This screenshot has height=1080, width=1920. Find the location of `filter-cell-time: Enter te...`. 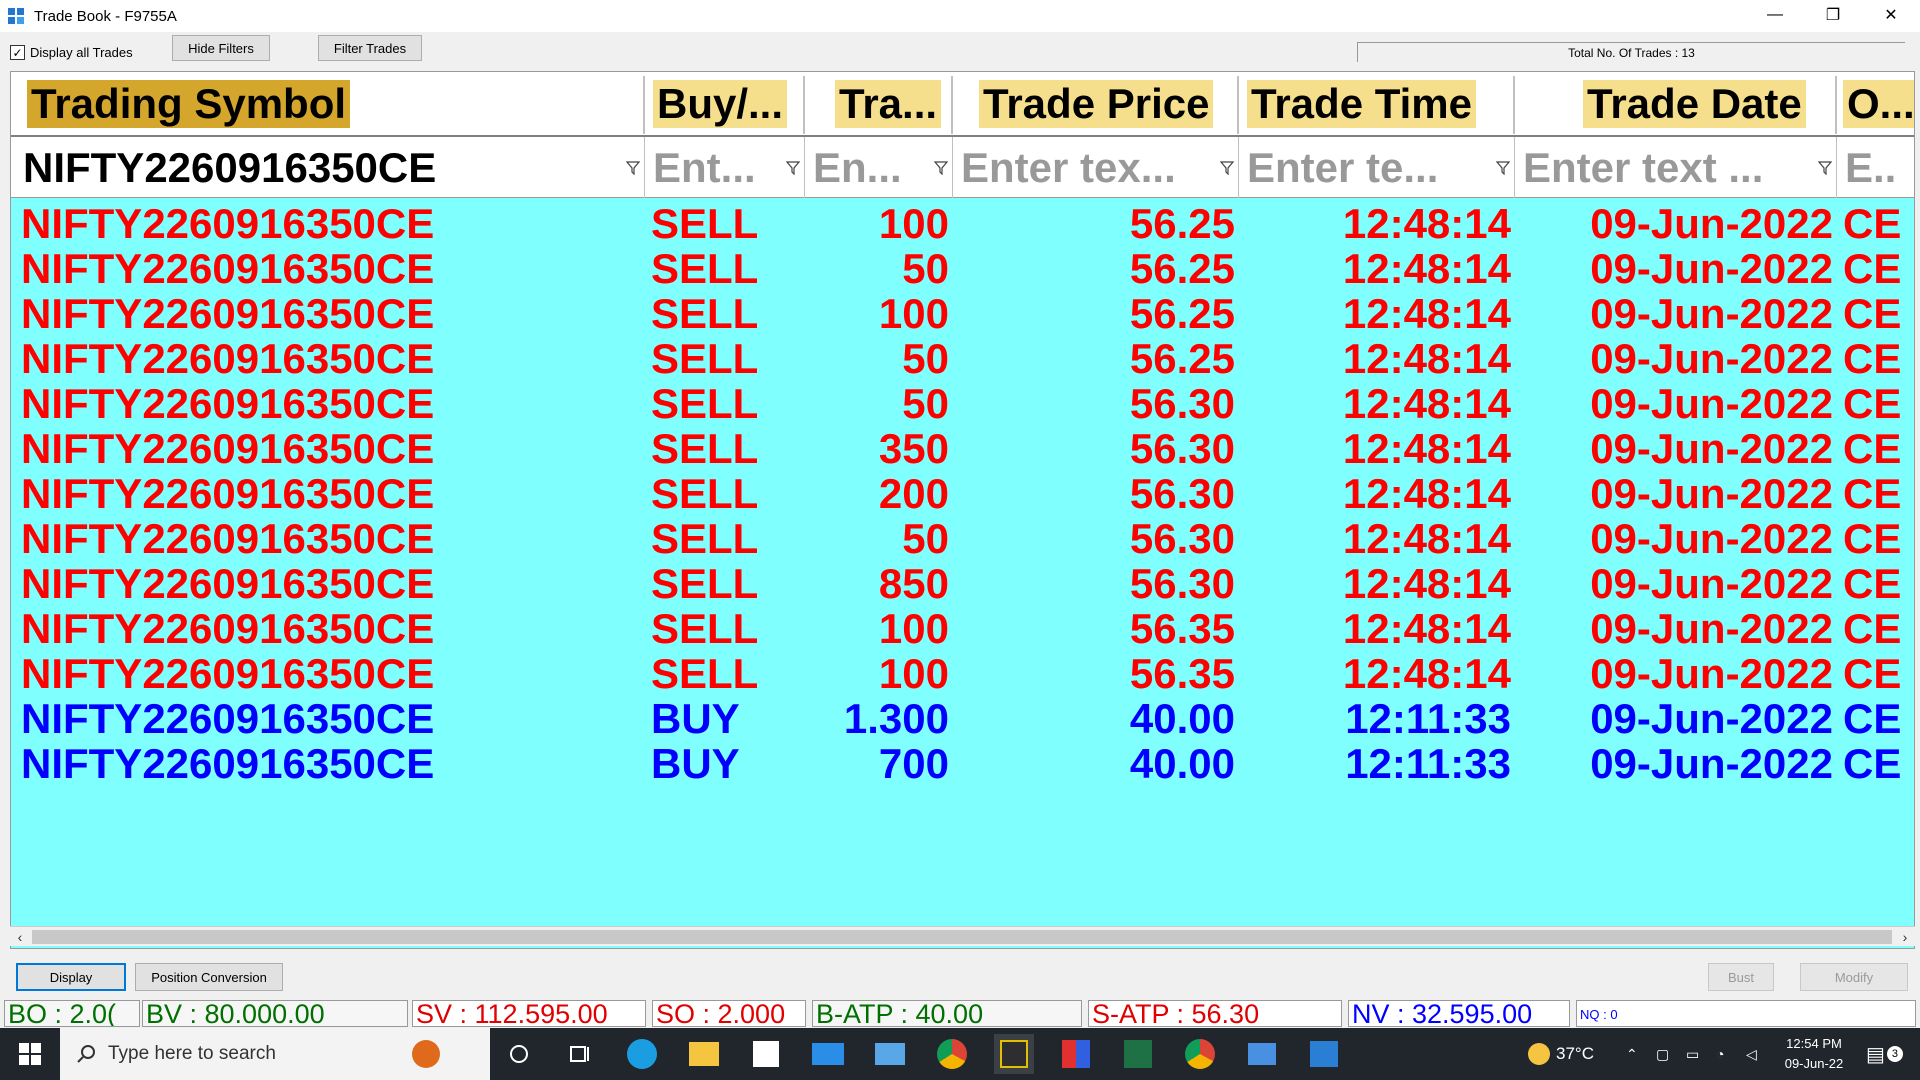

filter-cell-time: Enter te... is located at coordinates (1378, 167).